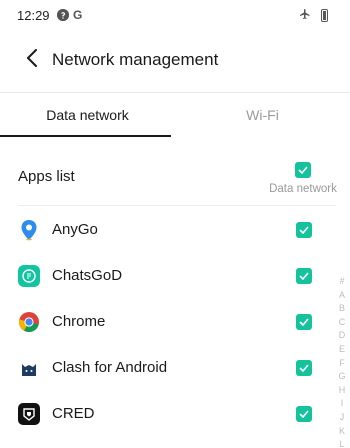  I want to click on app-name: ChatsGoD, so click(87, 275).